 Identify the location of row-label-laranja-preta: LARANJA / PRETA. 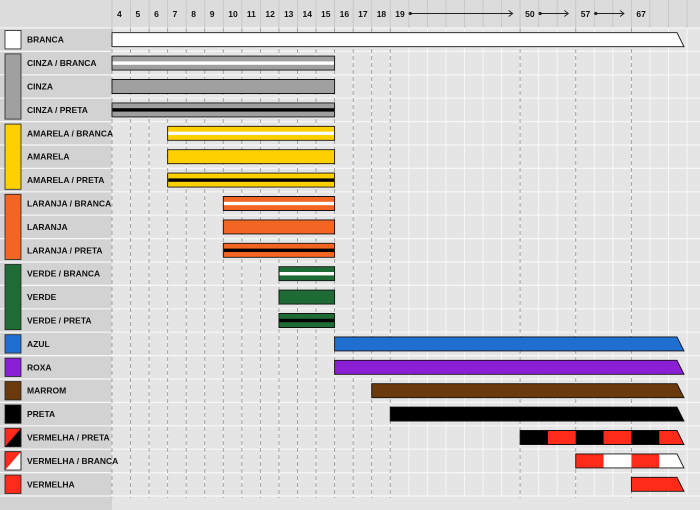
(65, 250).